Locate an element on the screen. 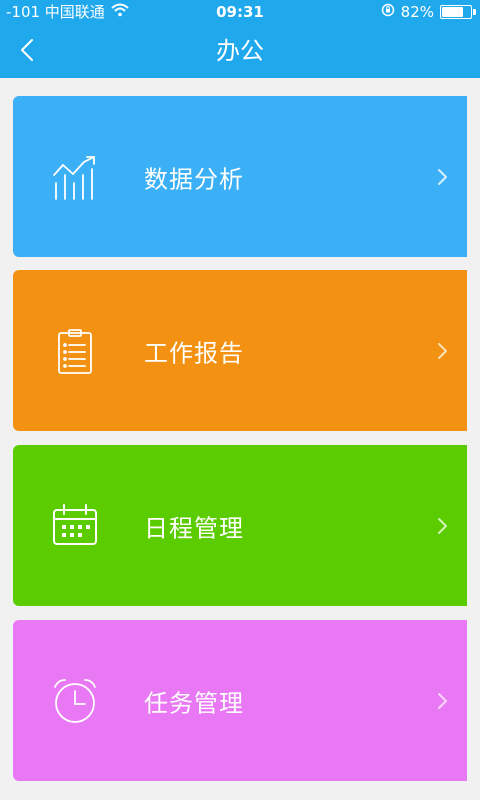  page-title: 办公 is located at coordinates (240, 51).